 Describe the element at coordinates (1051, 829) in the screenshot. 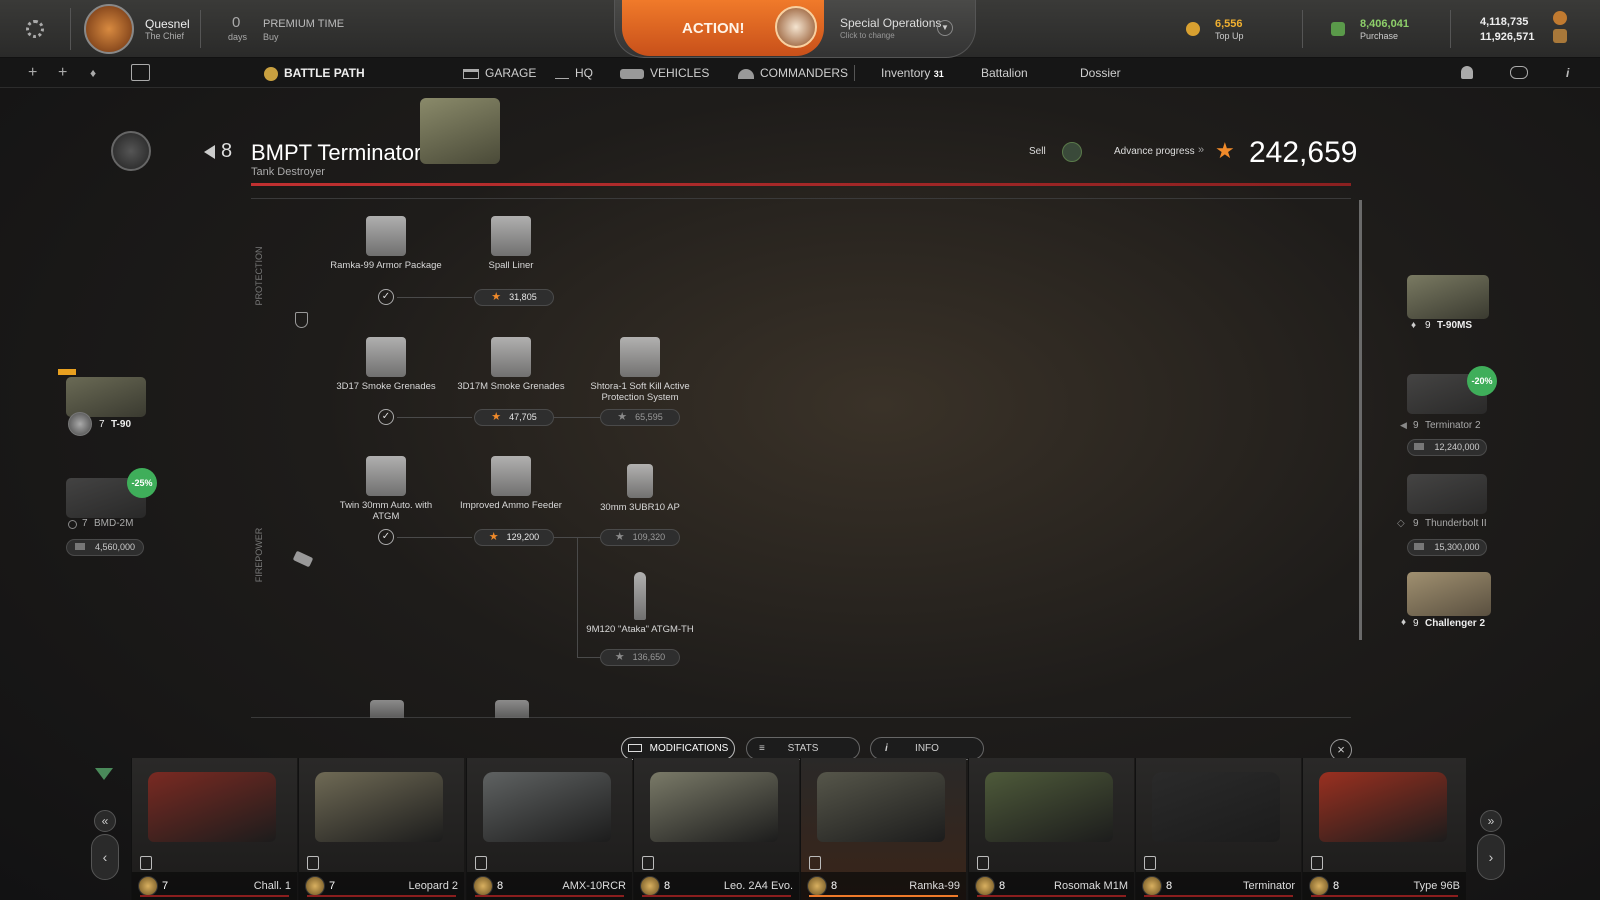

I see `carousel-vehicle-card: 8 Rosomak M1M` at that location.